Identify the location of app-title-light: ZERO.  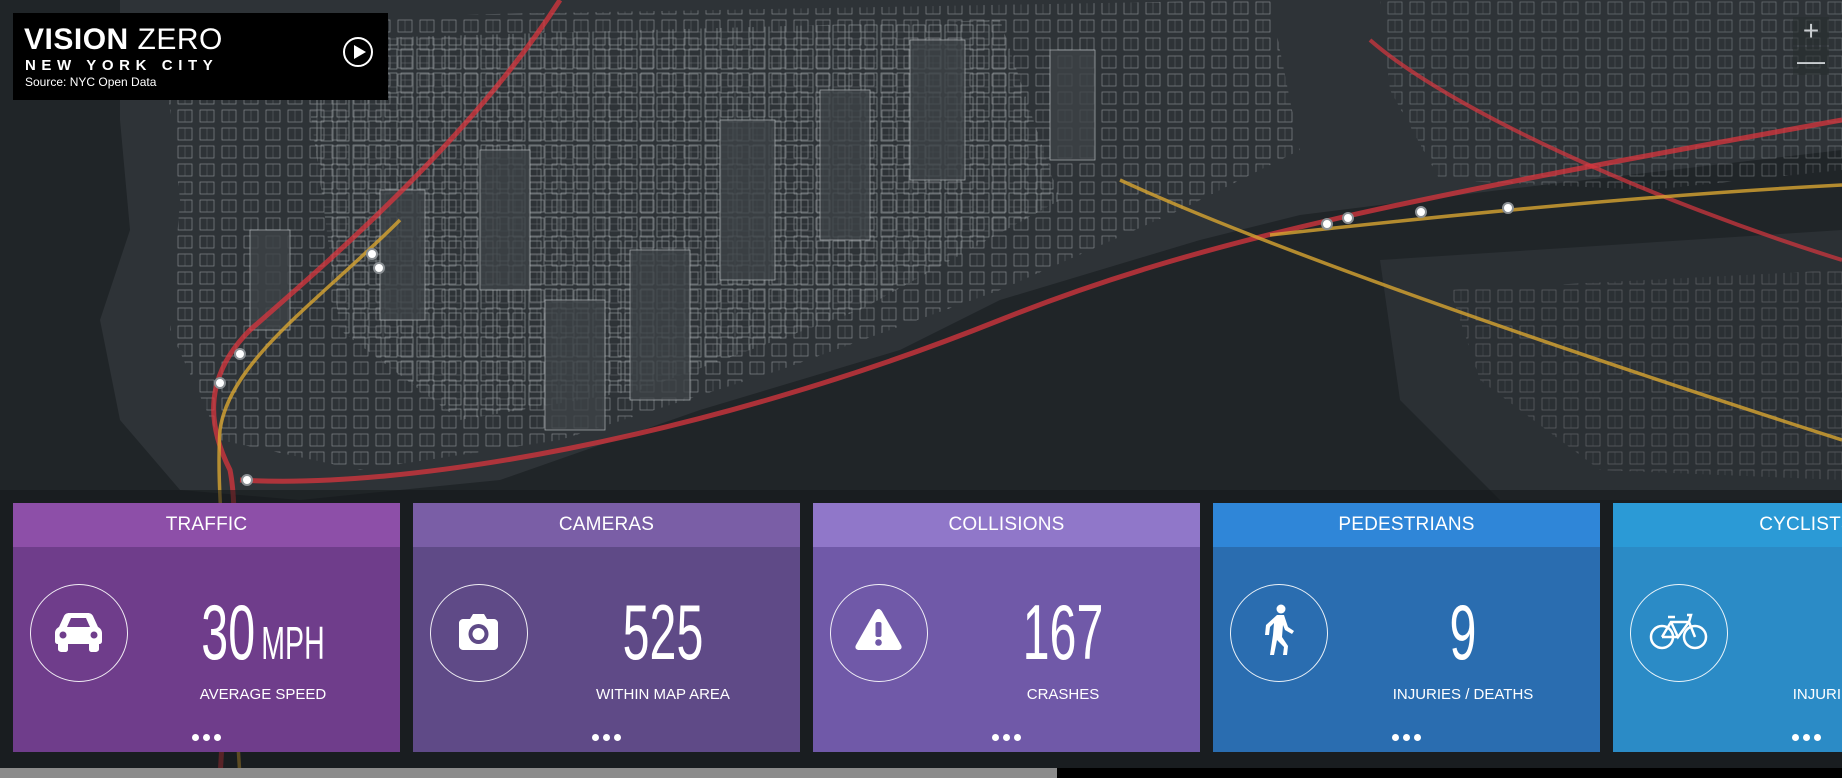
(180, 39).